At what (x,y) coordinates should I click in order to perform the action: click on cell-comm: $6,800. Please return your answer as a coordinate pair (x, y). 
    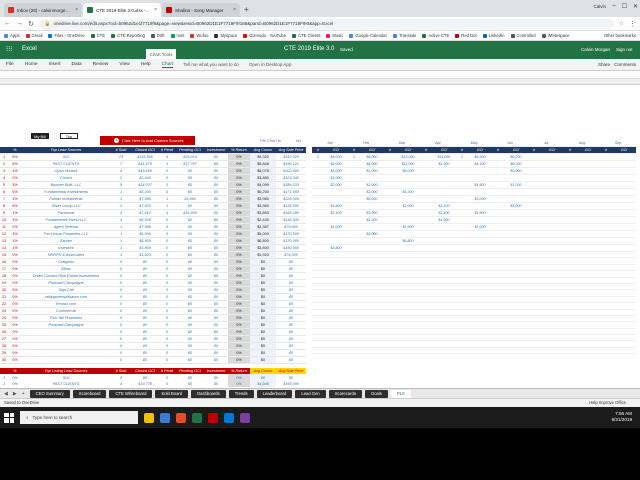
    Looking at the image, I should click on (263, 241).